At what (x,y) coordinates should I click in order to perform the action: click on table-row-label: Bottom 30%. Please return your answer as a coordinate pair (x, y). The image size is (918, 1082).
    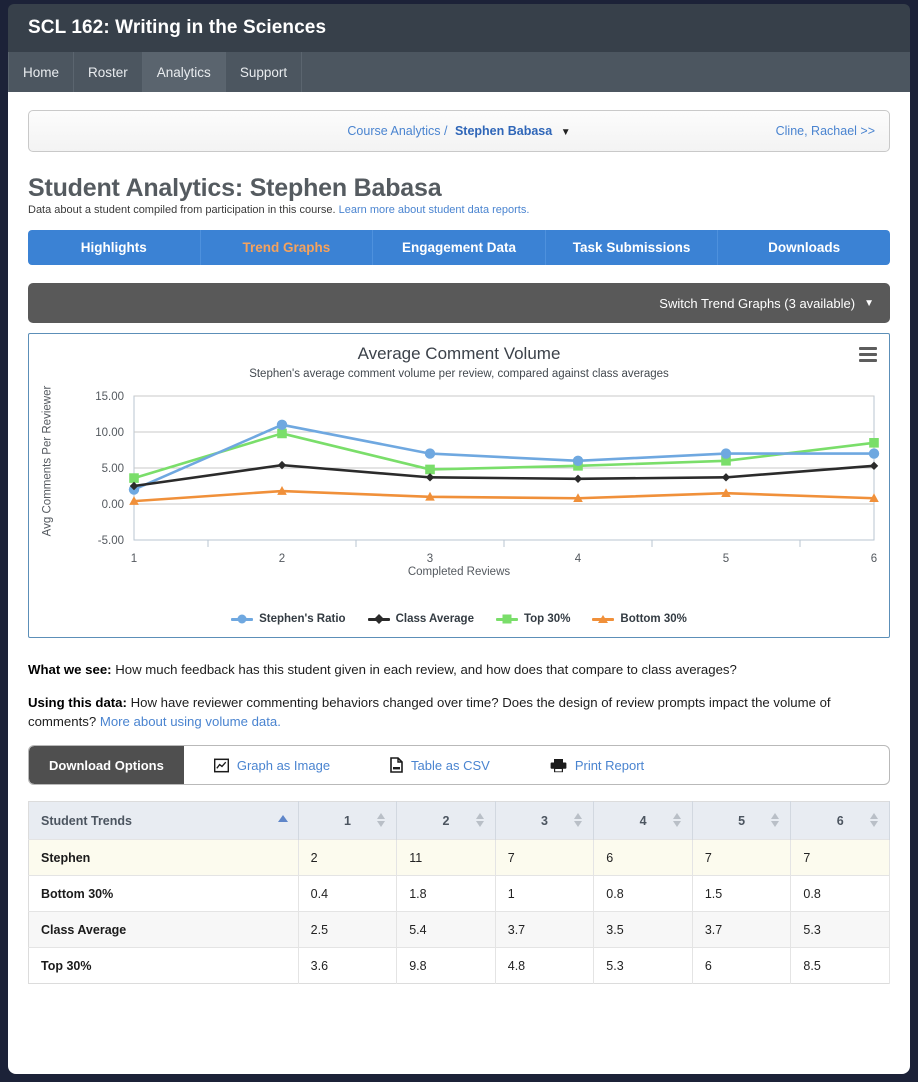
    Looking at the image, I should click on (163, 893).